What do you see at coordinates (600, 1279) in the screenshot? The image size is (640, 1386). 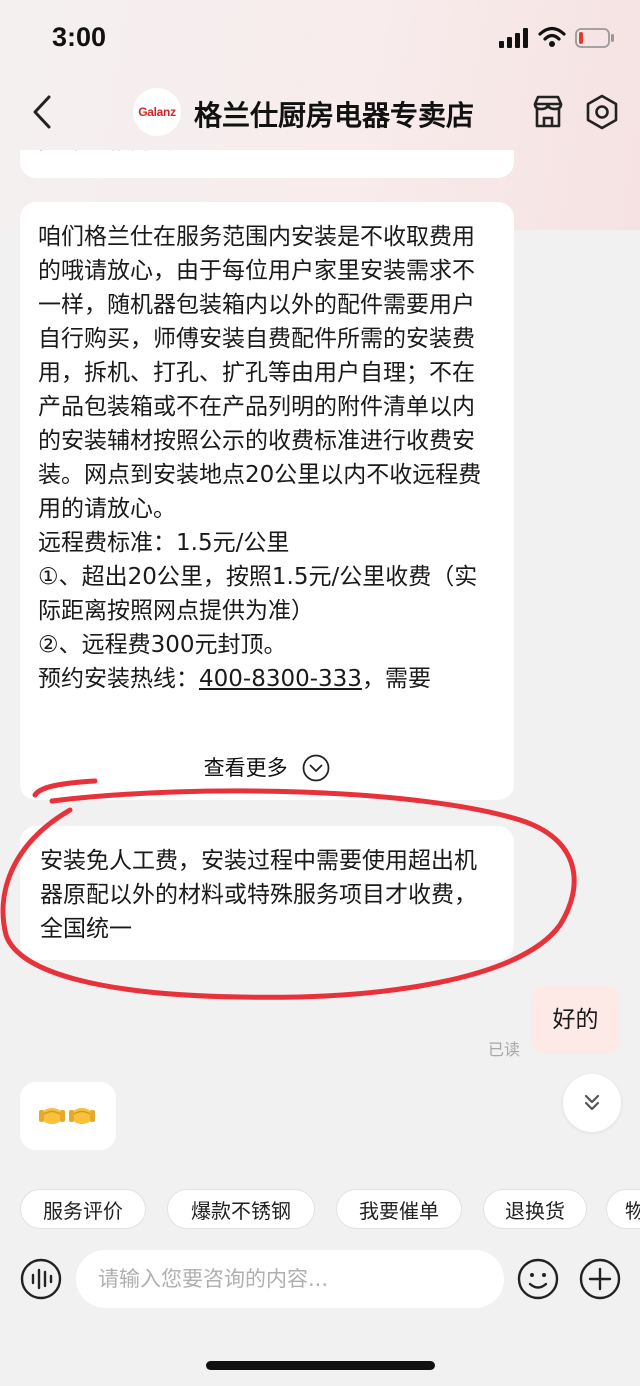 I see `add-icon` at bounding box center [600, 1279].